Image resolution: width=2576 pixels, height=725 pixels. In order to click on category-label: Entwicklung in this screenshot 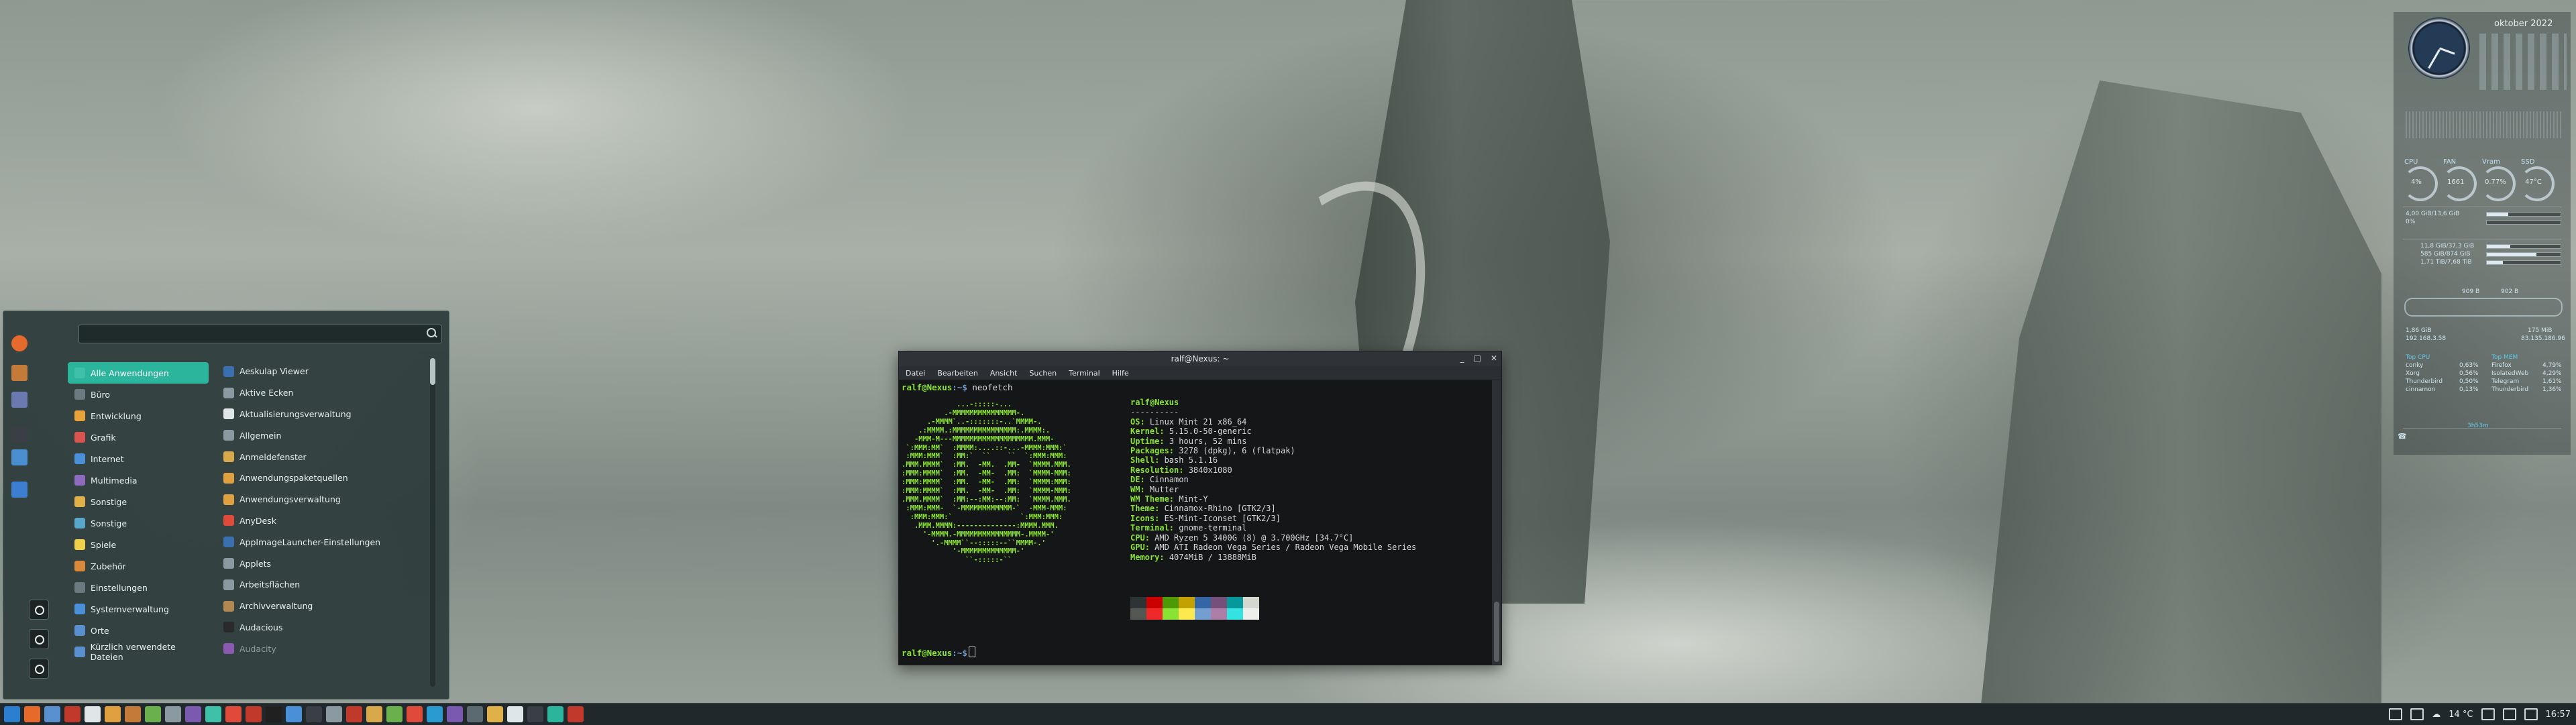, I will do `click(116, 415)`.